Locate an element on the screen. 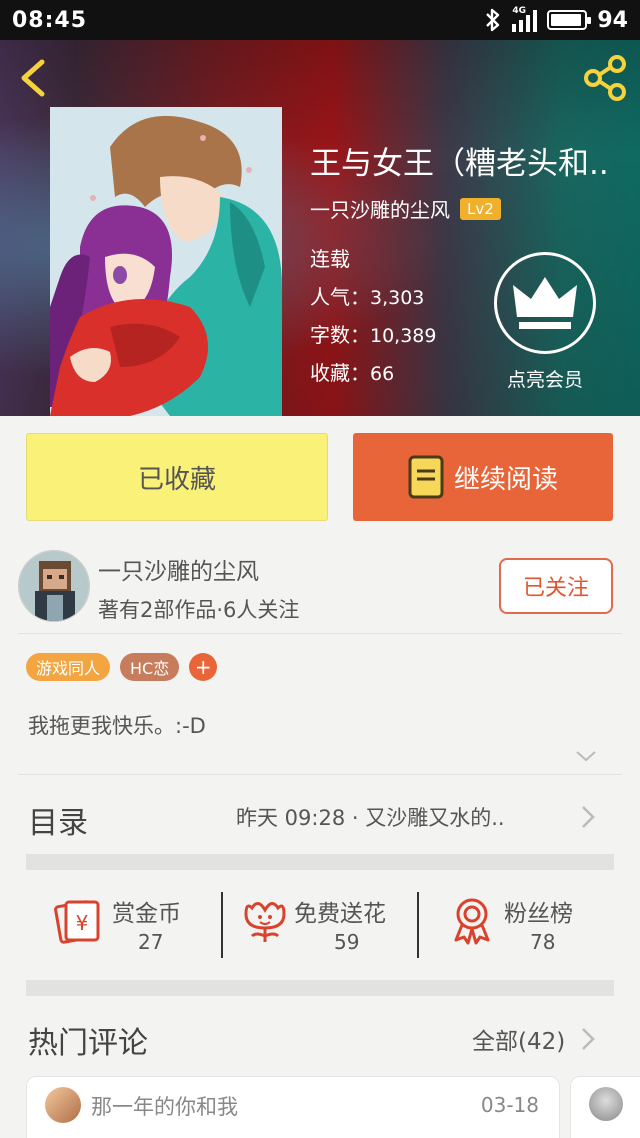 This screenshot has width=640, height=1138. book-cover is located at coordinates (166, 261).